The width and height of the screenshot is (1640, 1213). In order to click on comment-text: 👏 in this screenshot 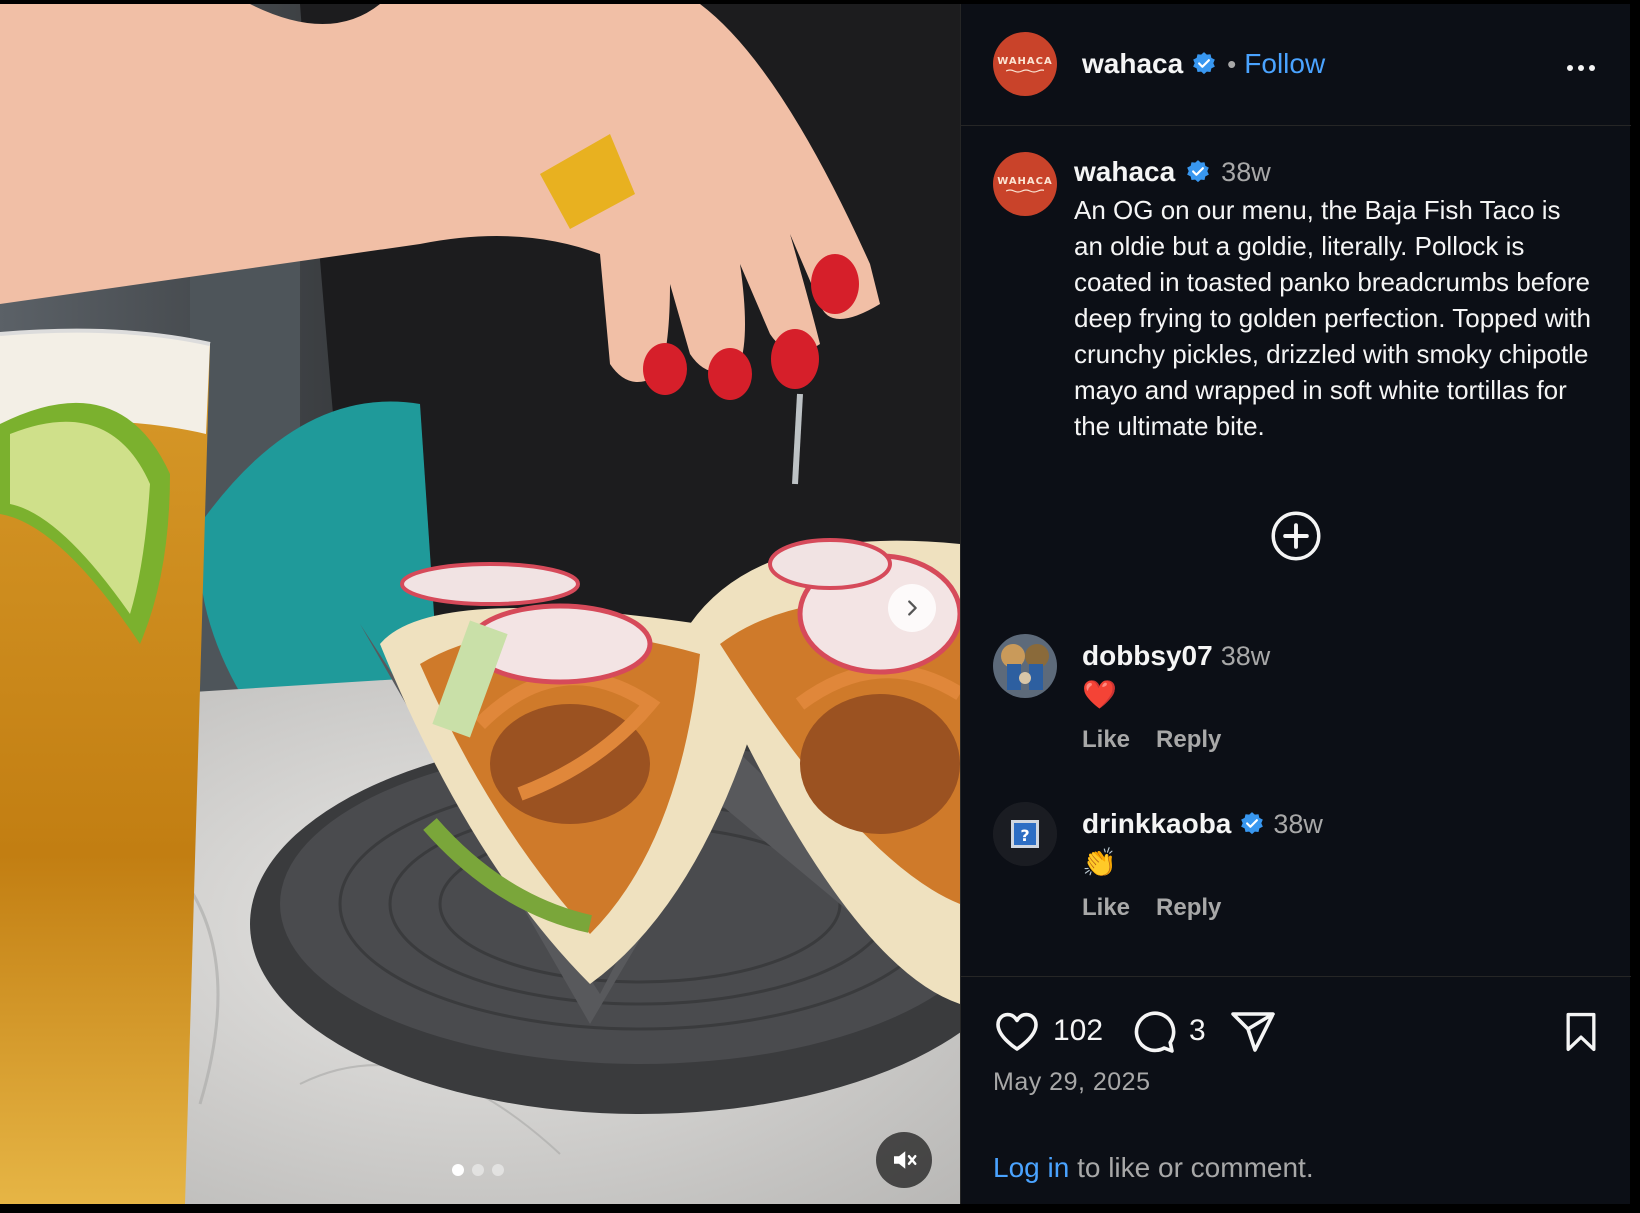, I will do `click(1099, 862)`.